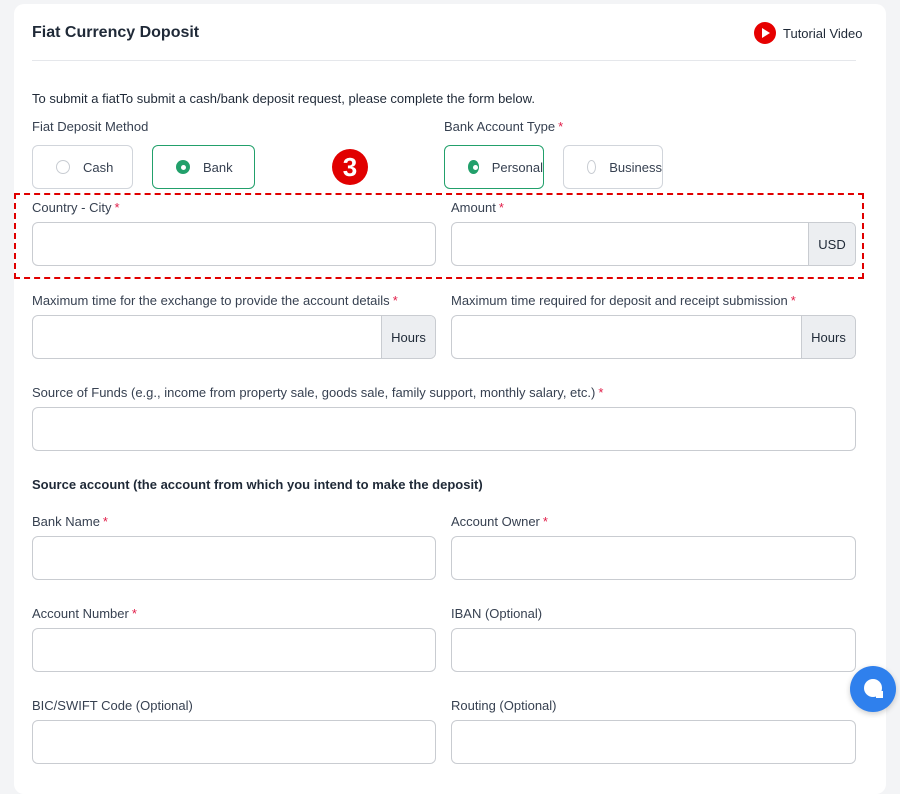 This screenshot has width=900, height=794. Describe the element at coordinates (76, 207) in the screenshot. I see `country-city-label: Country - City *` at that location.